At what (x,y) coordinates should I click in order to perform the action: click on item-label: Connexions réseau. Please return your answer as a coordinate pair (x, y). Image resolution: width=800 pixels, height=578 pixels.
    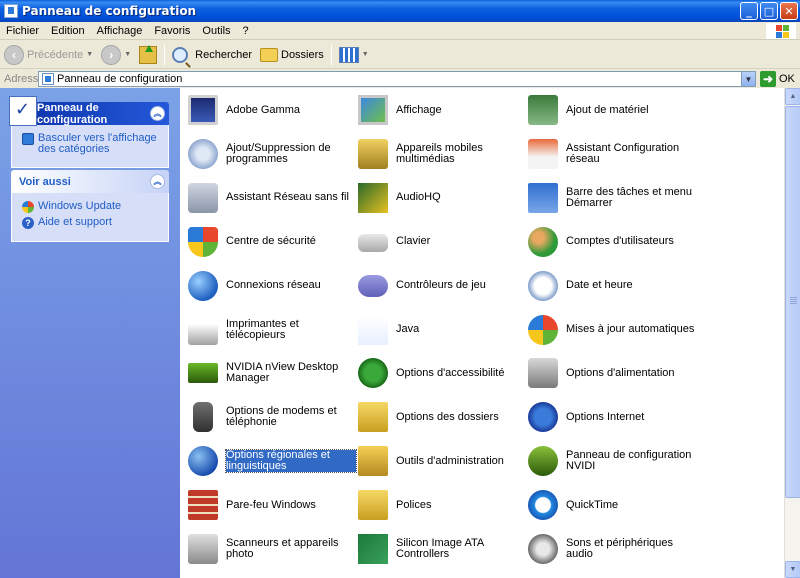
    Looking at the image, I should click on (273, 285).